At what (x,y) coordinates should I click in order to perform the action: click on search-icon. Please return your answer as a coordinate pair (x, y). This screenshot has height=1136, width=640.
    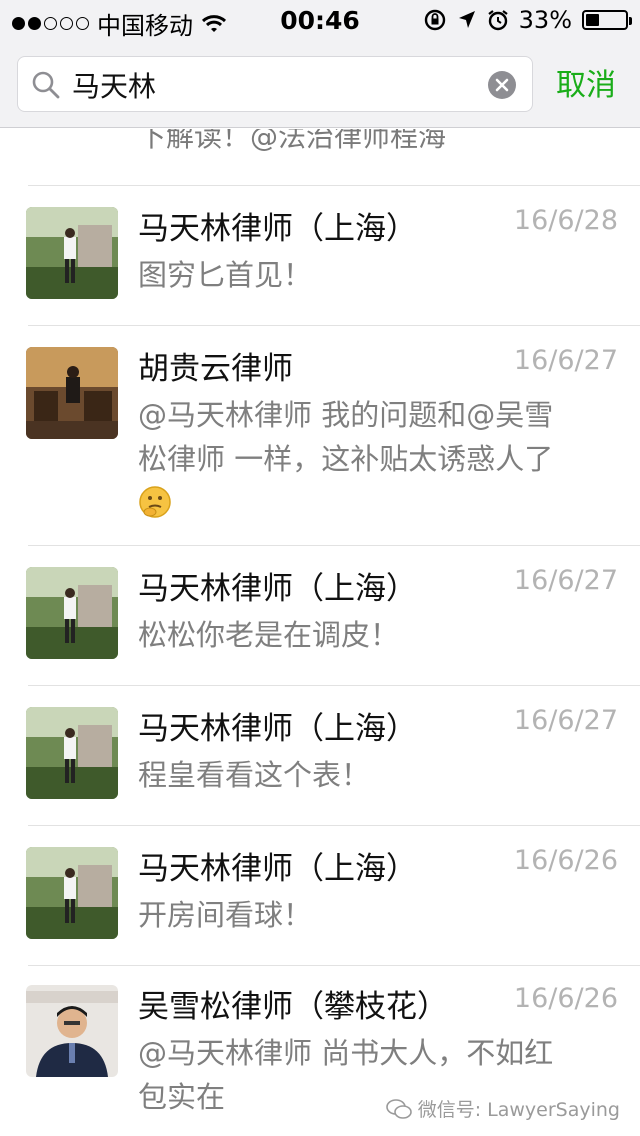
    Looking at the image, I should click on (46, 85).